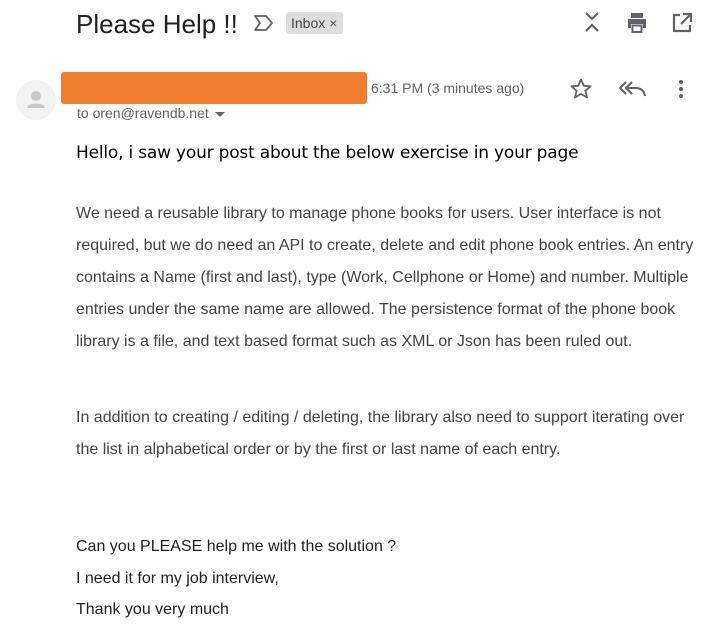 The width and height of the screenshot is (708, 630). I want to click on expand-collapse-icon, so click(592, 22).